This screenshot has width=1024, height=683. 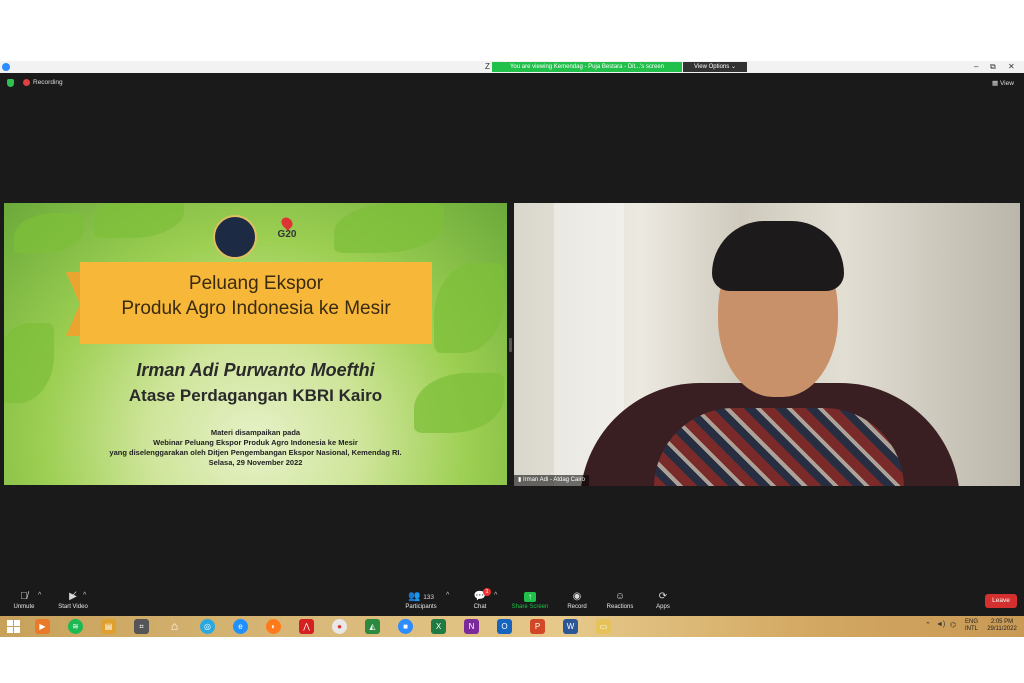 What do you see at coordinates (255, 462) in the screenshot?
I see `slide-note-line4: Selasa, 29 November 2022` at bounding box center [255, 462].